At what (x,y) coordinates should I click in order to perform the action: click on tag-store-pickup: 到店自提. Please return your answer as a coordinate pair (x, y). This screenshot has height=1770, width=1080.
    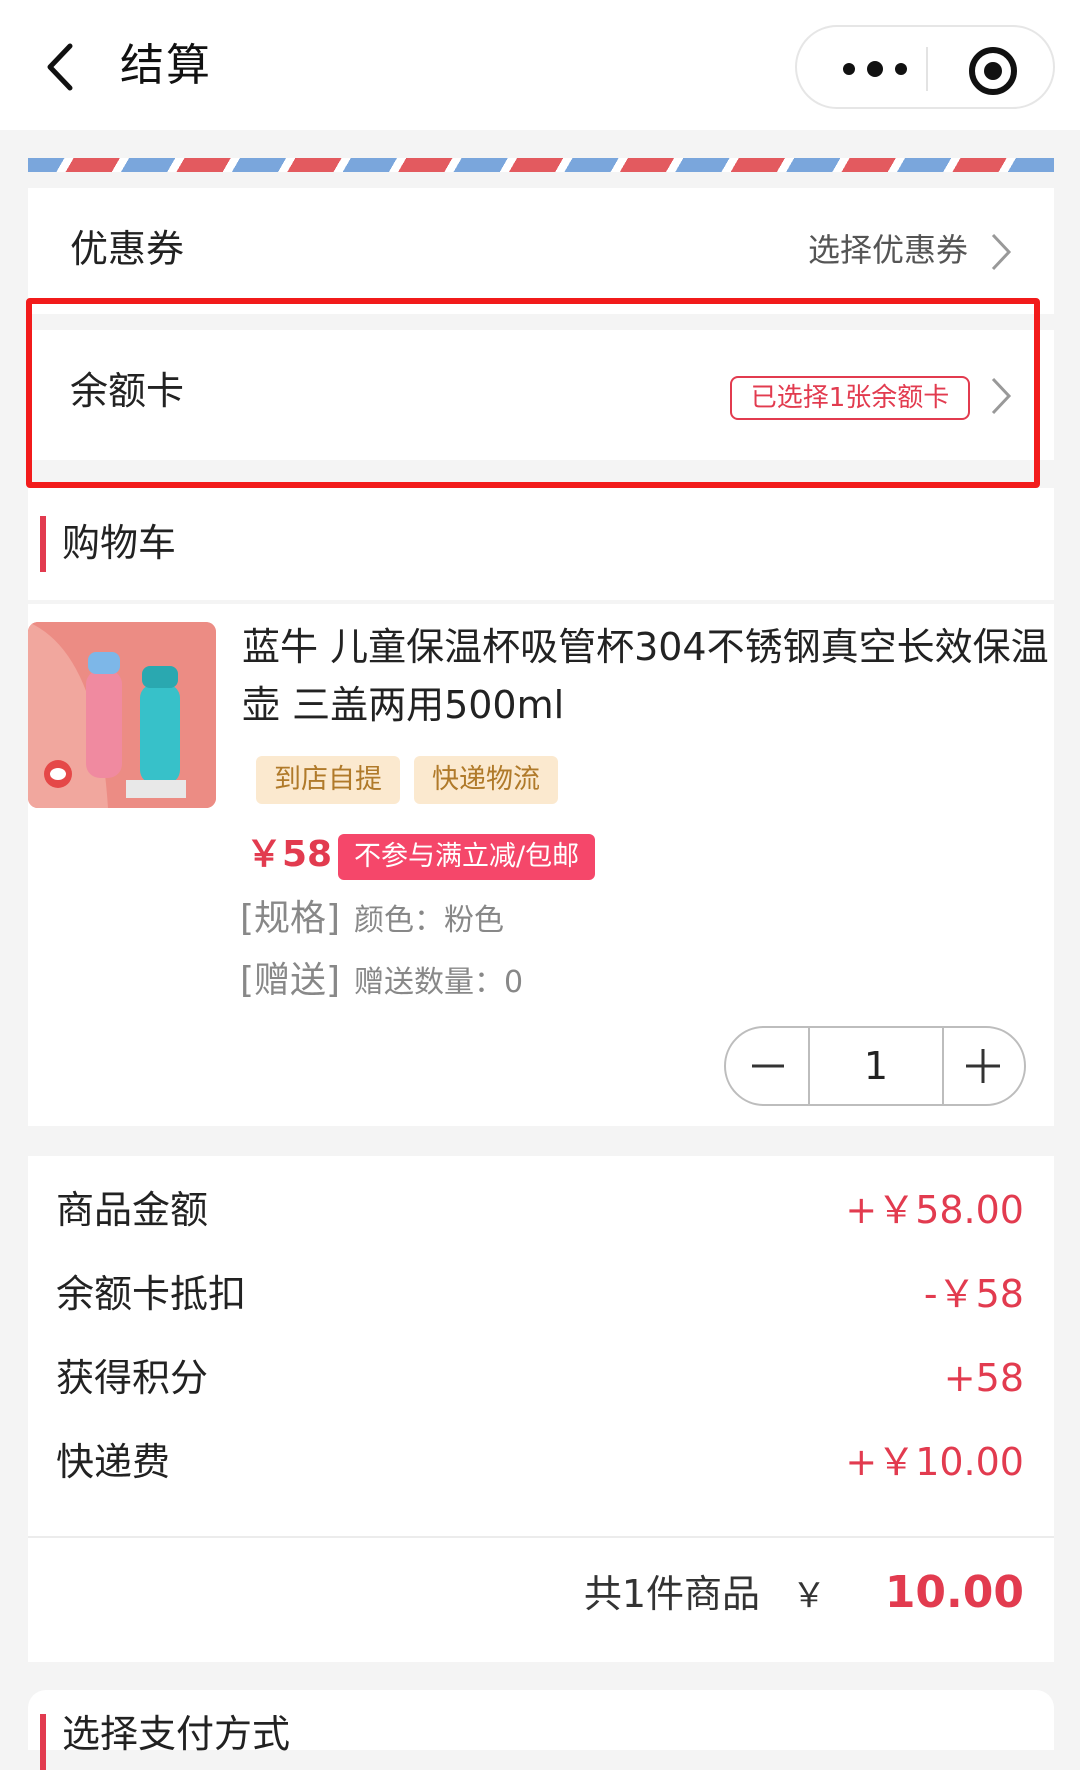
    Looking at the image, I should click on (328, 780).